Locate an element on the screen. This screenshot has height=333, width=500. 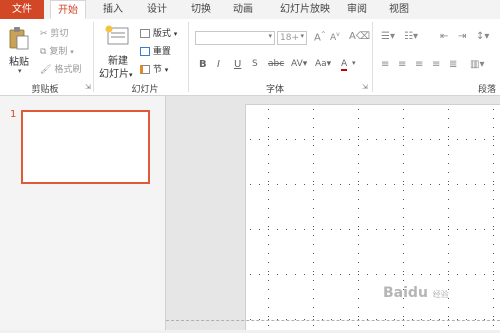
align-right-icon: ≡ is located at coordinates (419, 64).